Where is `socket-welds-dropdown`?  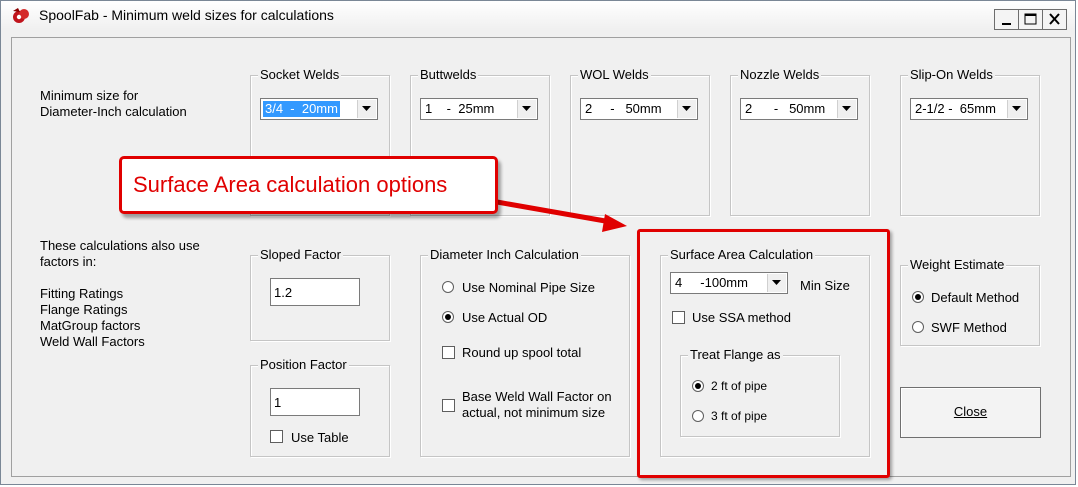 socket-welds-dropdown is located at coordinates (366, 109).